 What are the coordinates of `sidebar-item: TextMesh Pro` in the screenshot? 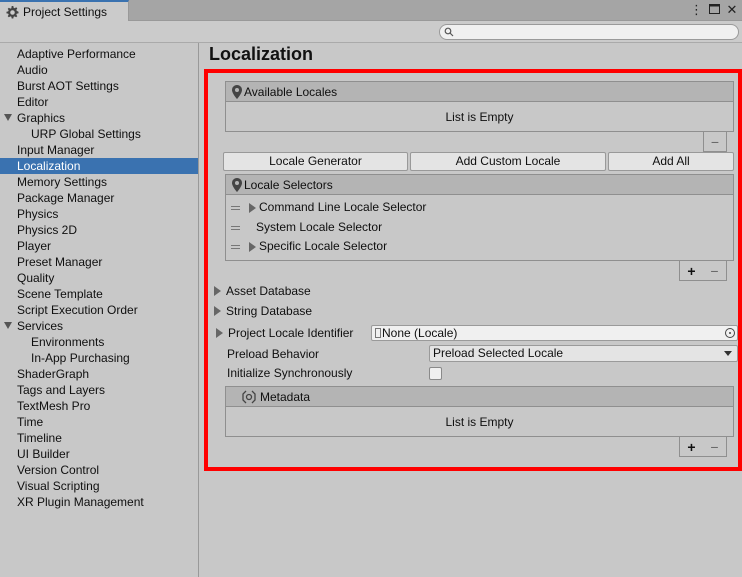 It's located at (99, 406).